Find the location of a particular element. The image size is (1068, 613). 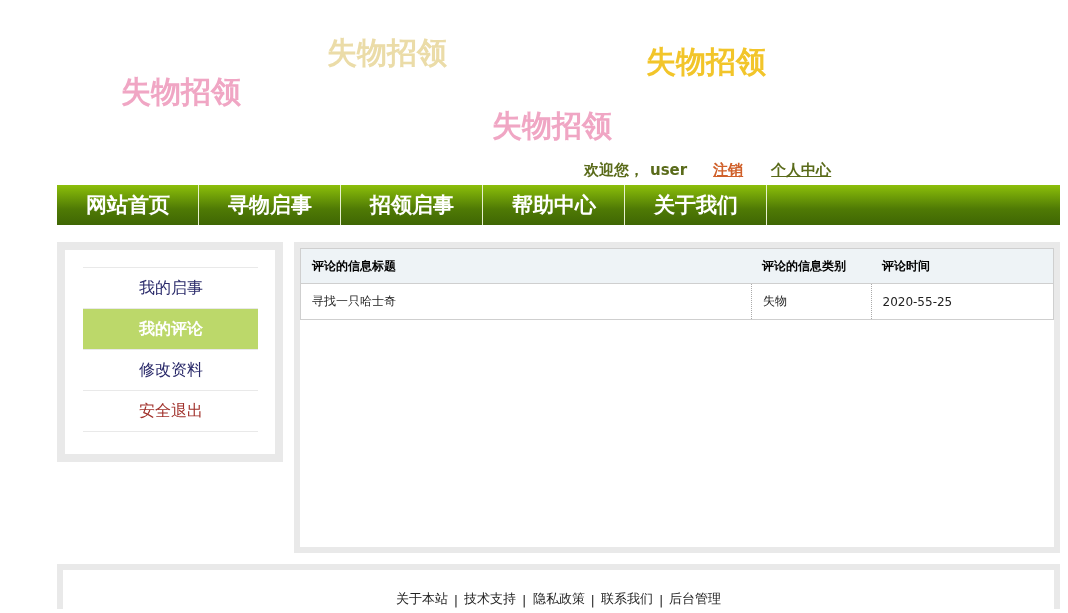

nav-item: 网站首页 is located at coordinates (128, 205).